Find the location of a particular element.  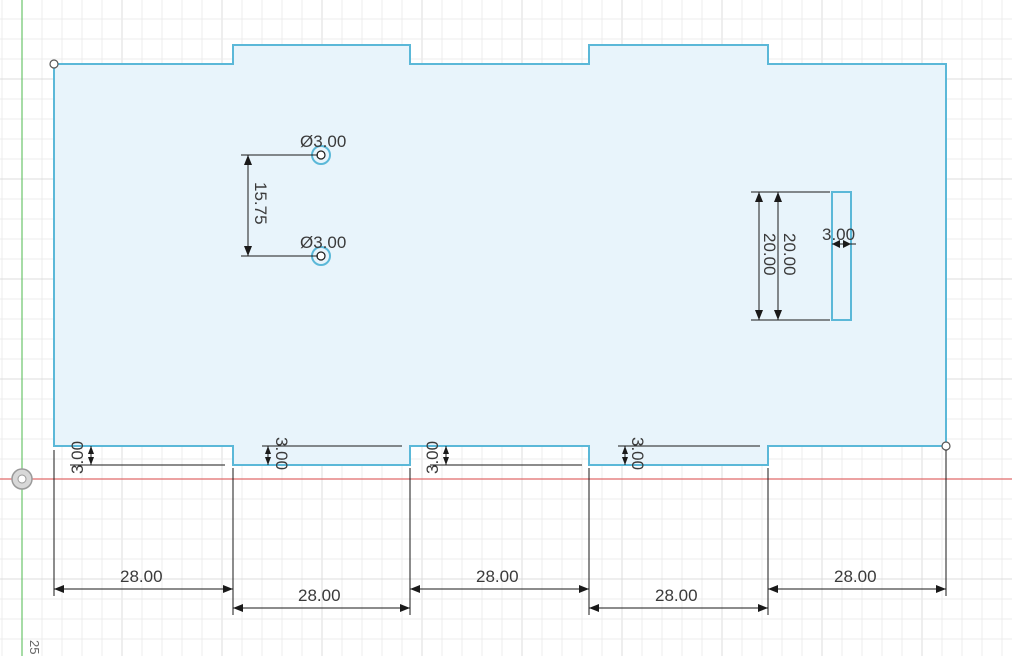

notch-depth-label-2: 3.00 is located at coordinates (281, 453).